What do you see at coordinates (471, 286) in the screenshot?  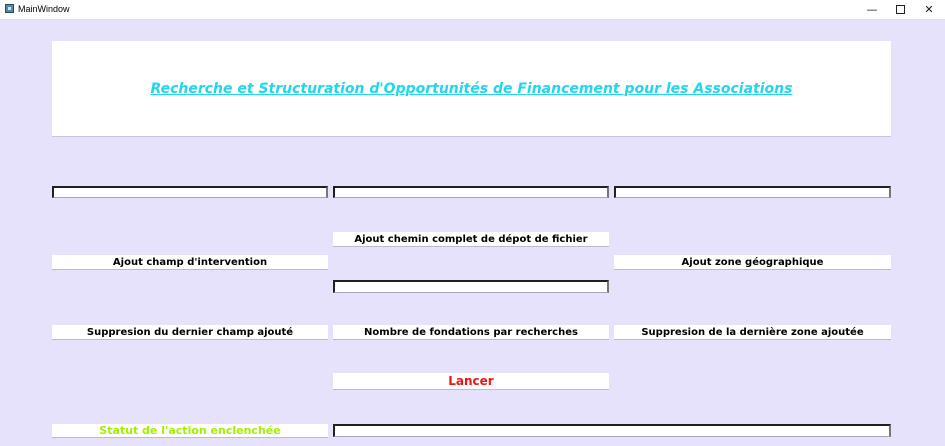 I see `nombre-fondations-input` at bounding box center [471, 286].